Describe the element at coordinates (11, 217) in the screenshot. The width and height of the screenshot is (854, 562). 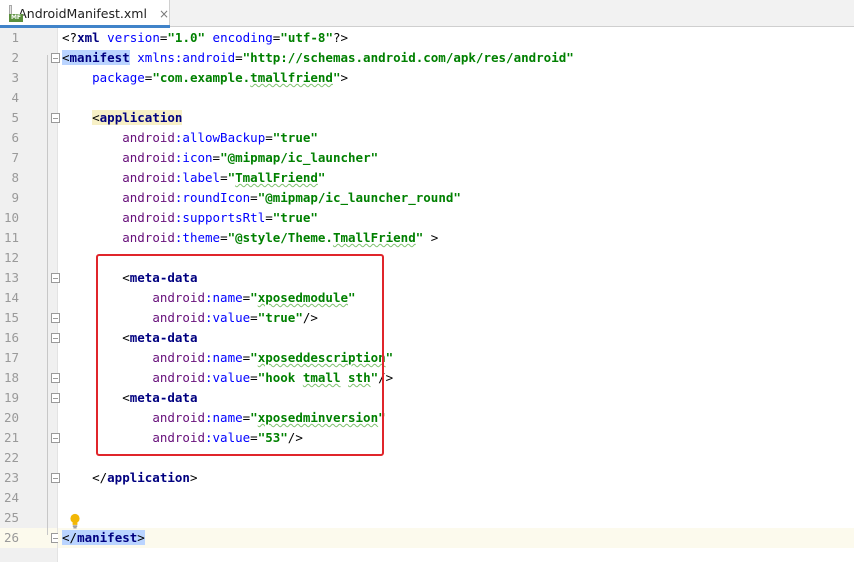
I see `line-number: 10` at that location.